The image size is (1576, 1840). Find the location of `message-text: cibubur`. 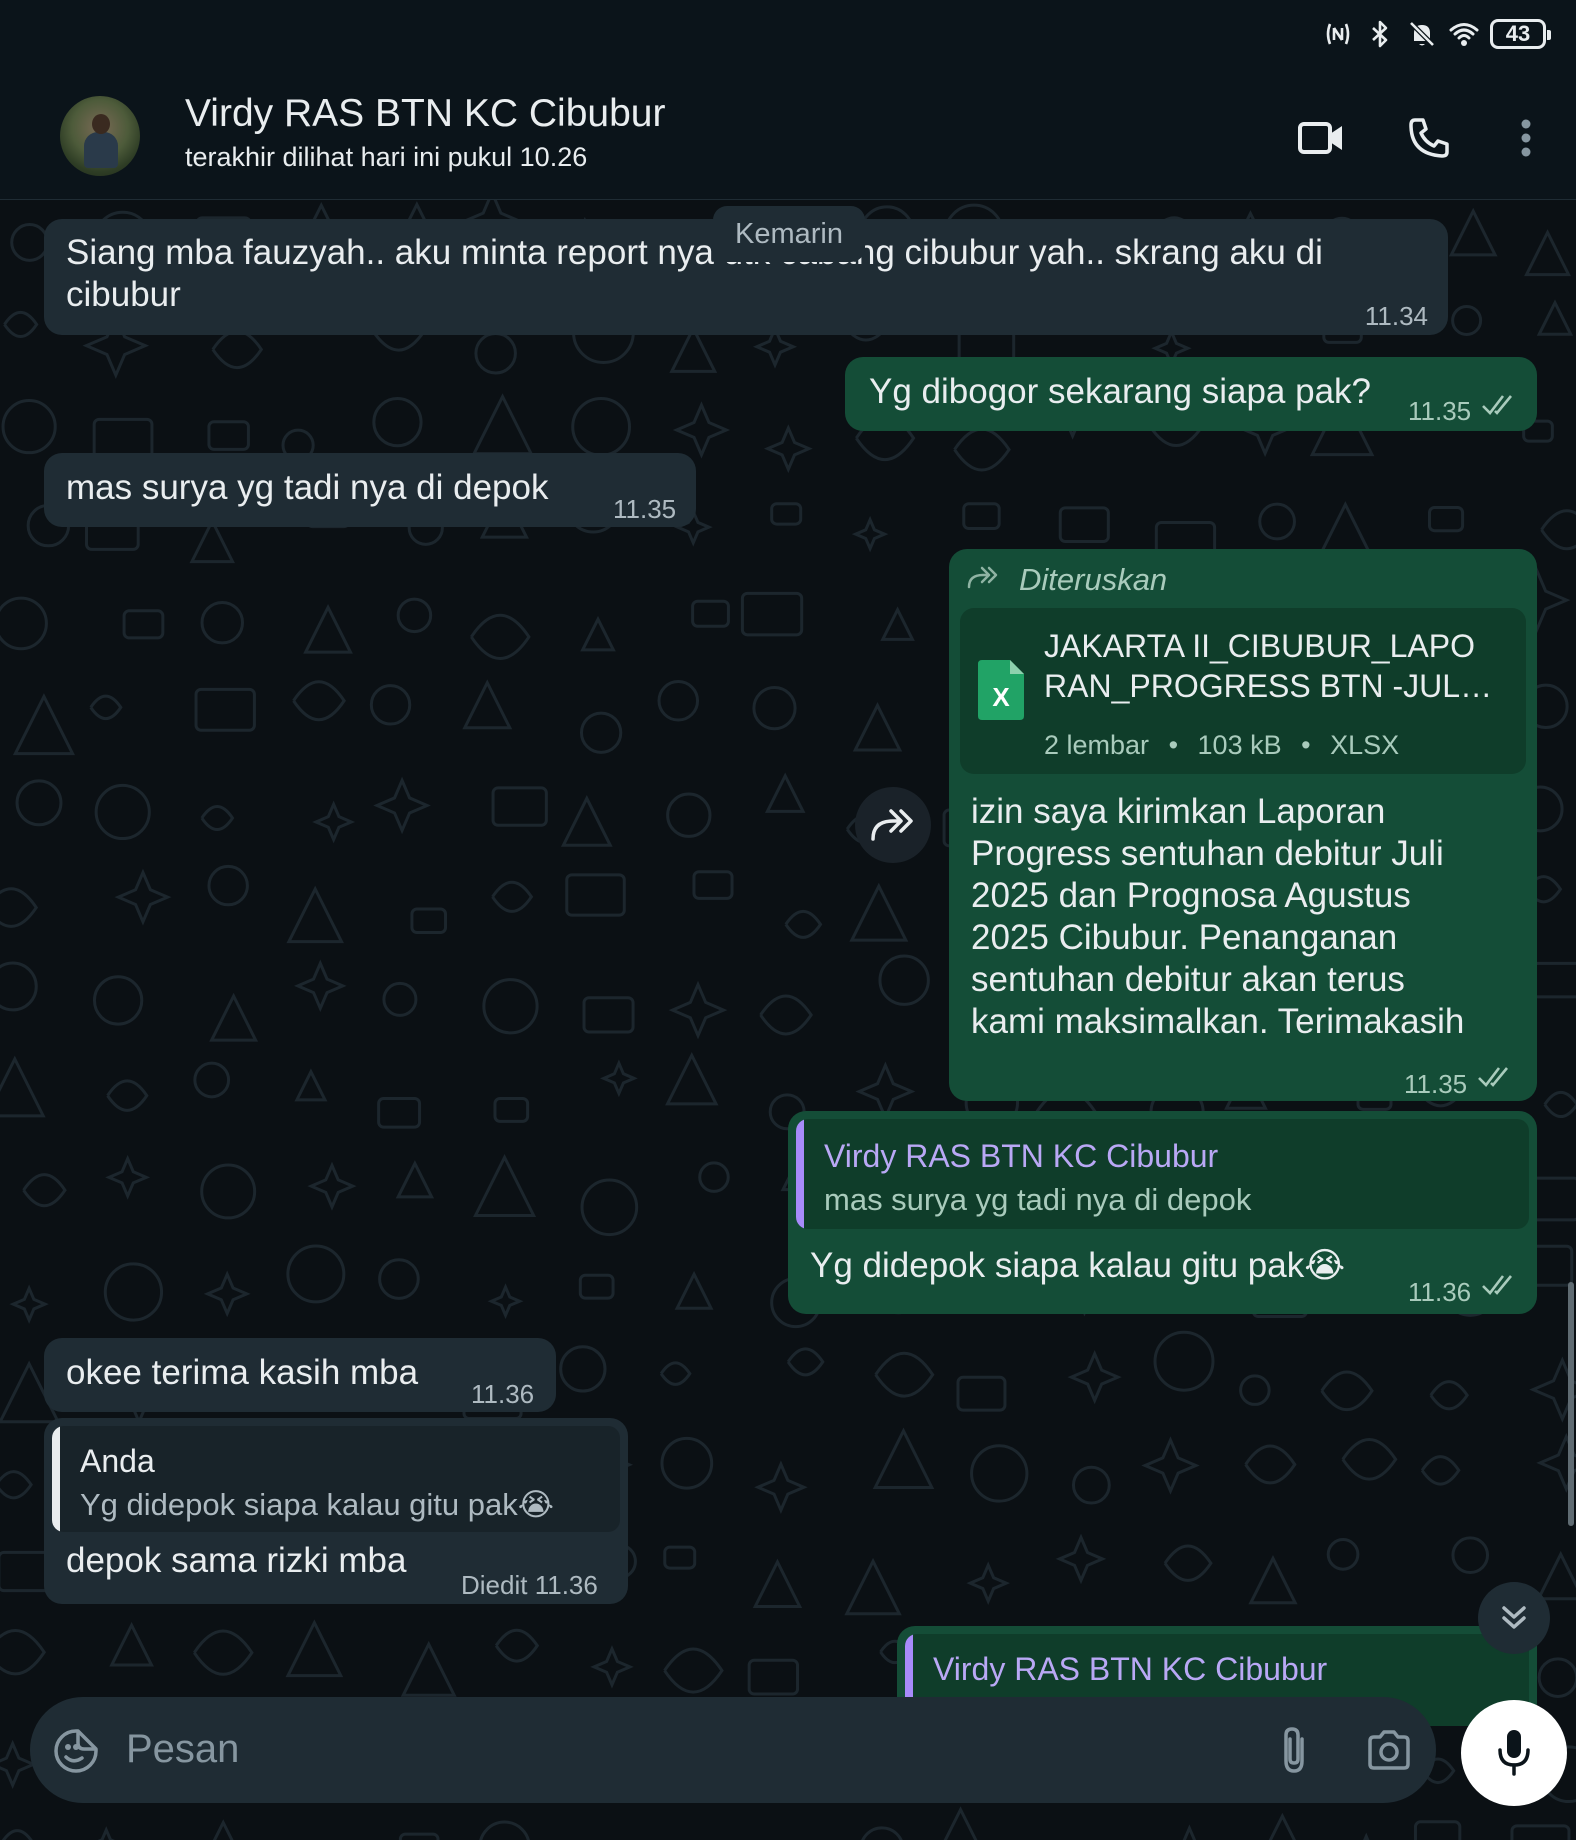

message-text: cibubur is located at coordinates (123, 294).